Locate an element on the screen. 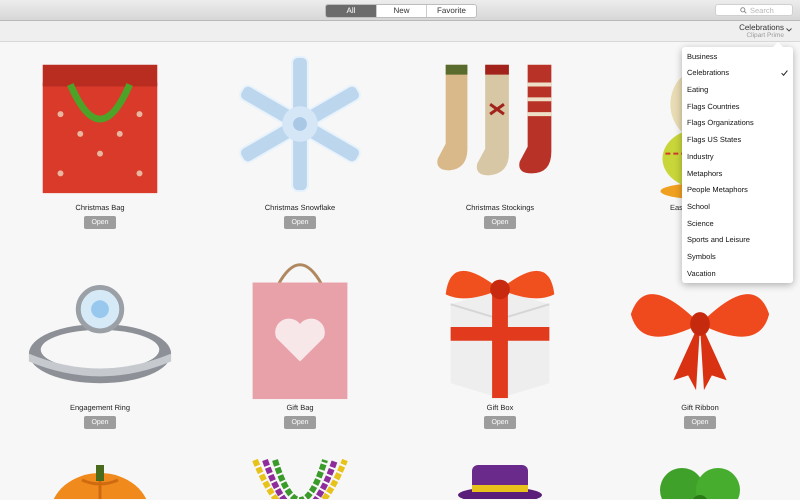 This screenshot has height=500, width=800. chevron-down-icon is located at coordinates (789, 30).